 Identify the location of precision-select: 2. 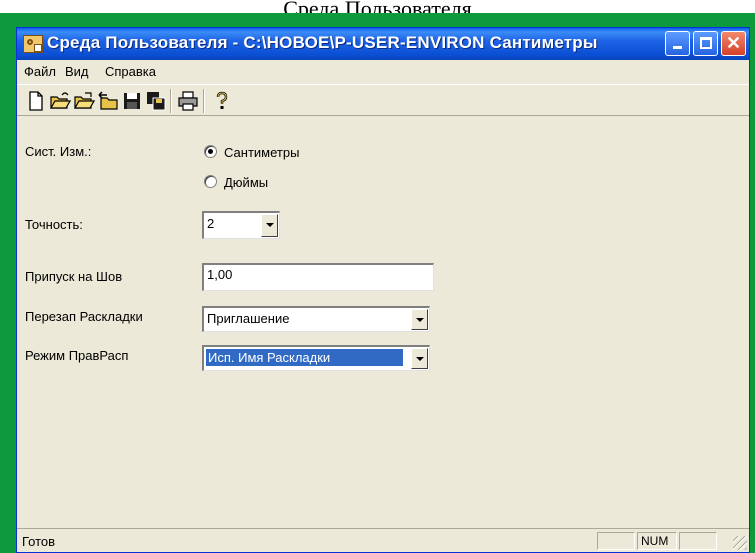
(241, 225).